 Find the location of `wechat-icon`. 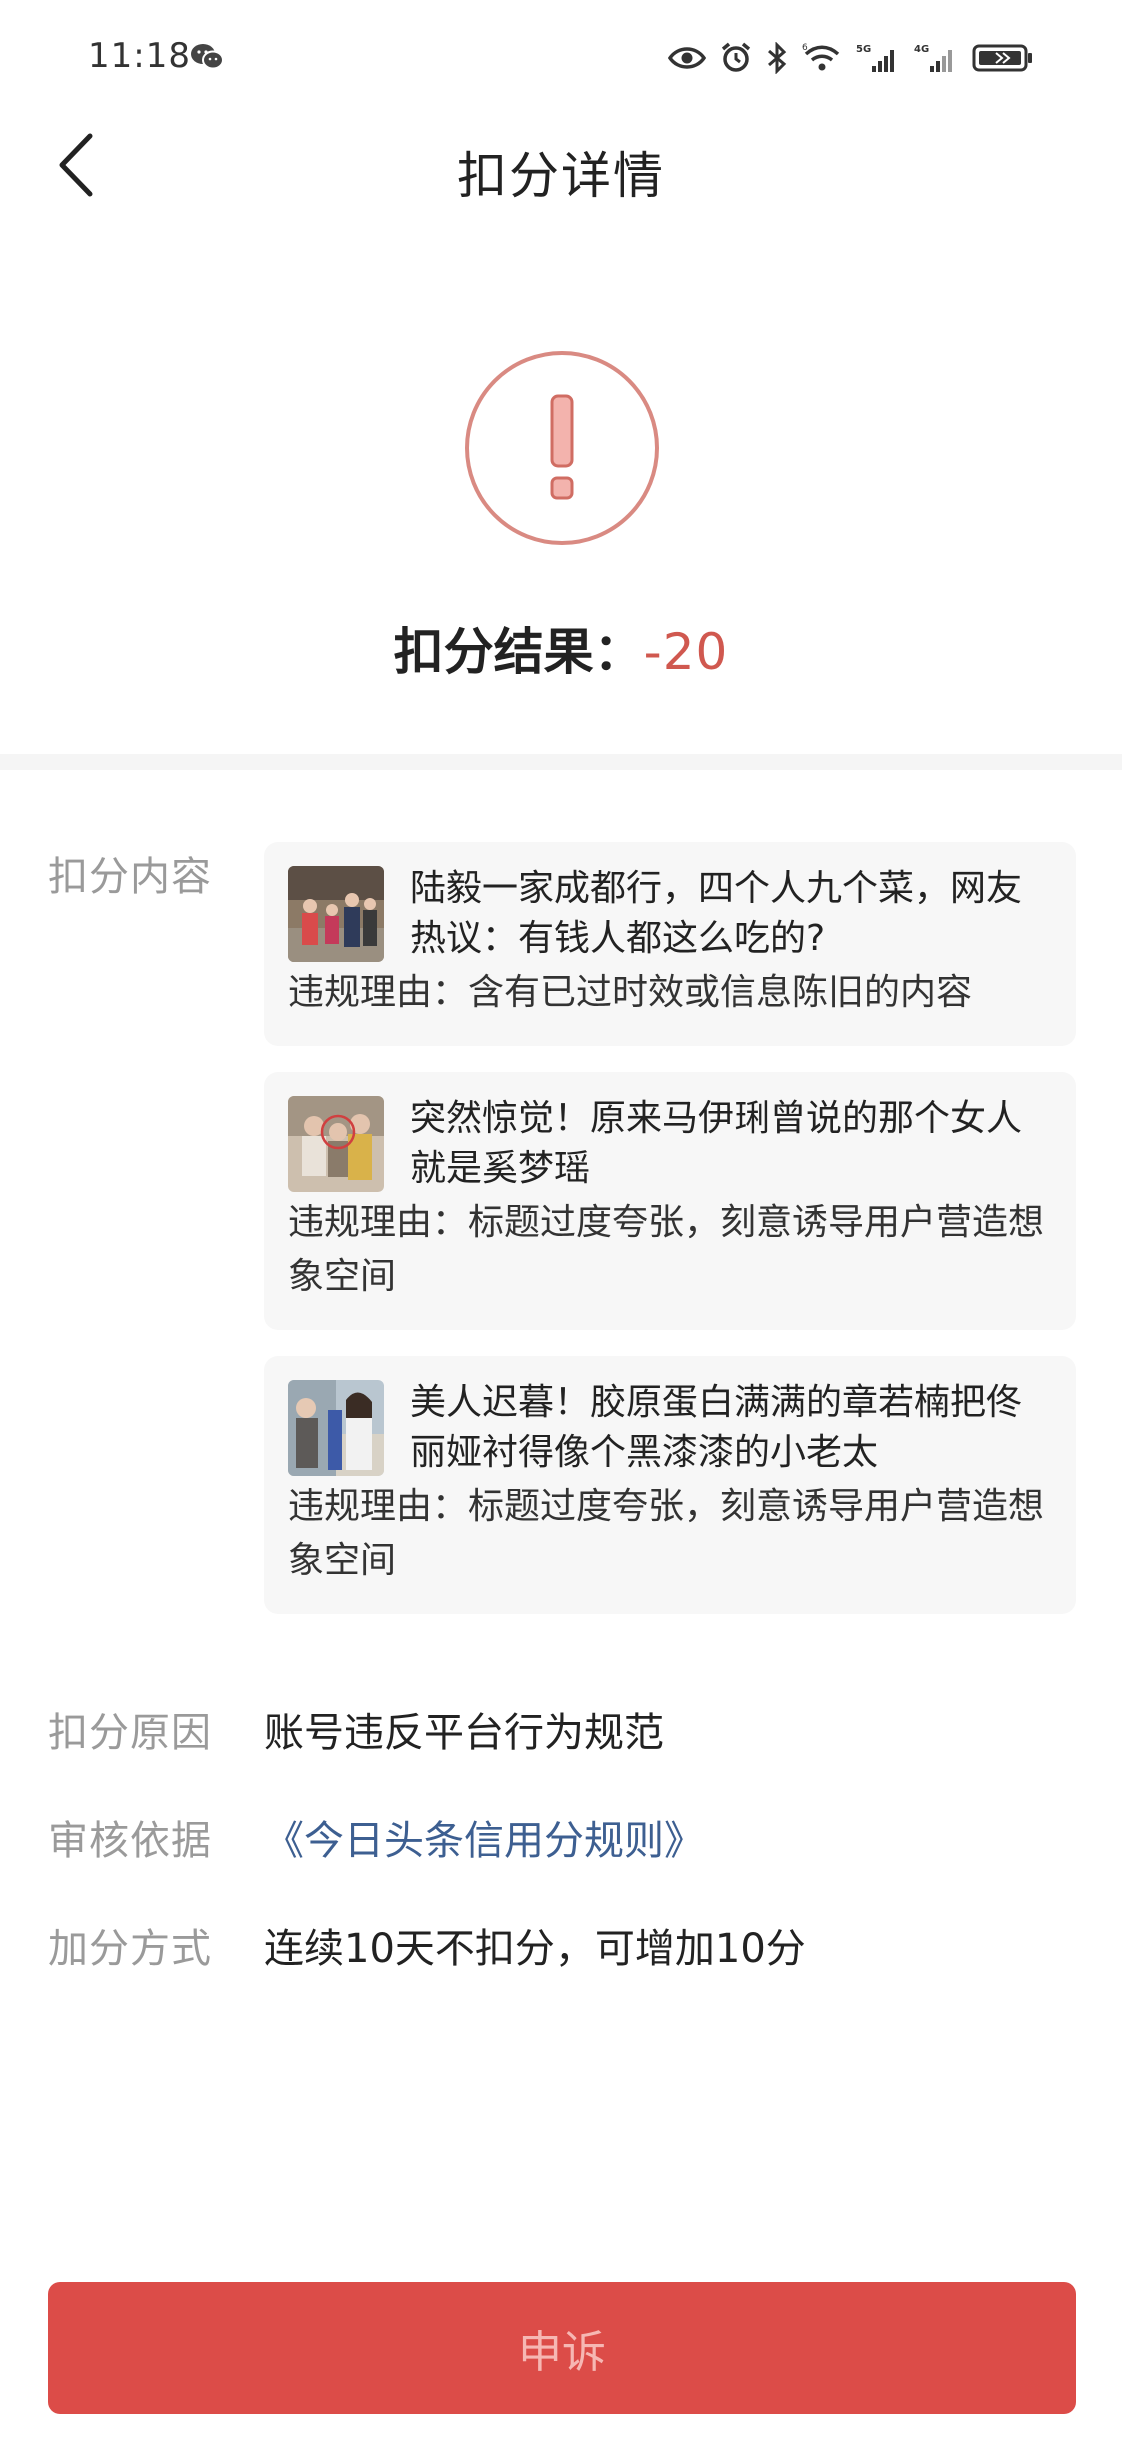

wechat-icon is located at coordinates (207, 57).